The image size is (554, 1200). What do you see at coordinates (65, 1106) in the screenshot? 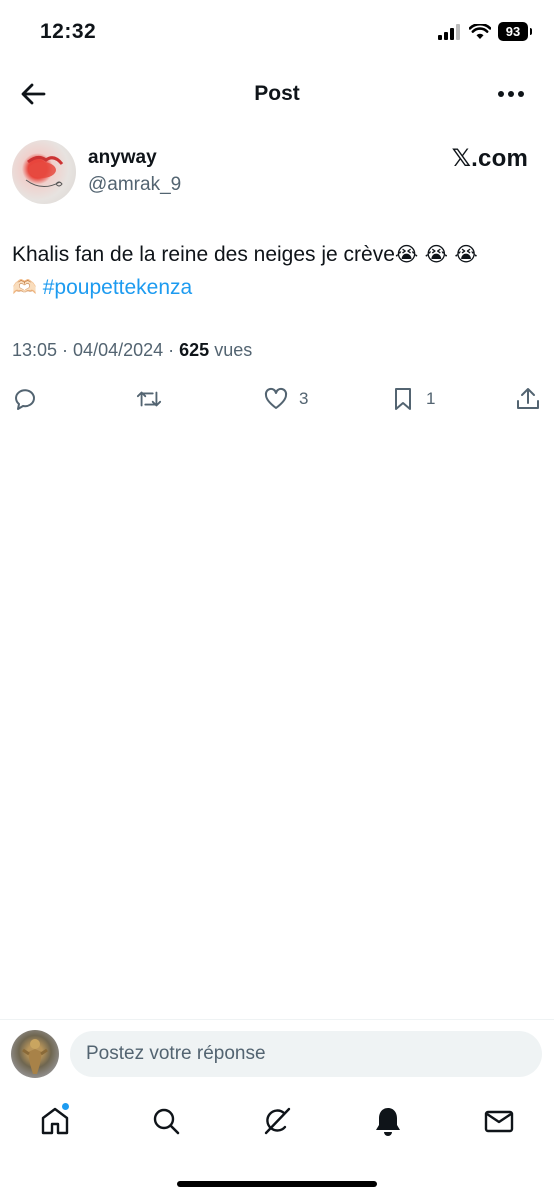
I see `home-notification-dot` at bounding box center [65, 1106].